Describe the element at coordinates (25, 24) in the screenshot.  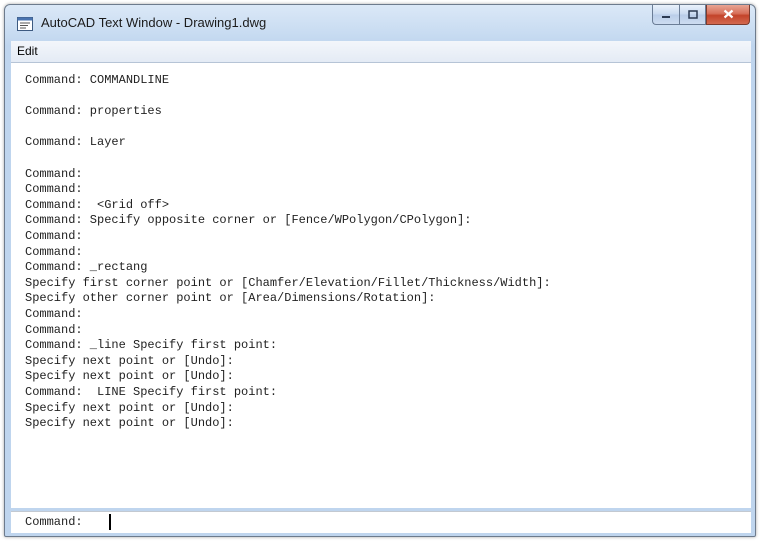
I see `autocad-text-window-icon` at that location.